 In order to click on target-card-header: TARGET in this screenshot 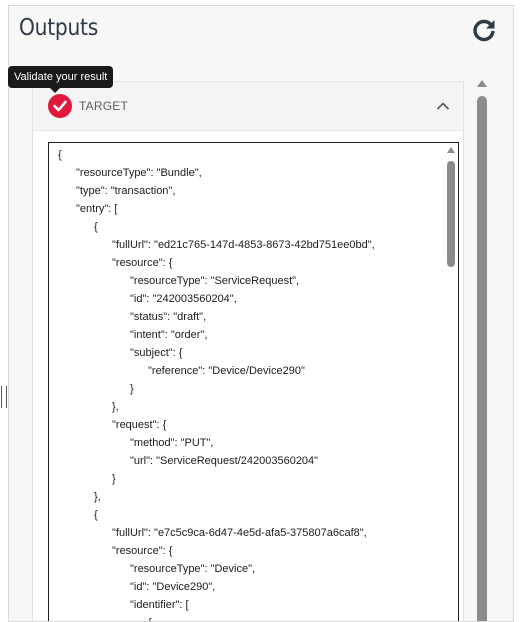, I will do `click(248, 106)`.